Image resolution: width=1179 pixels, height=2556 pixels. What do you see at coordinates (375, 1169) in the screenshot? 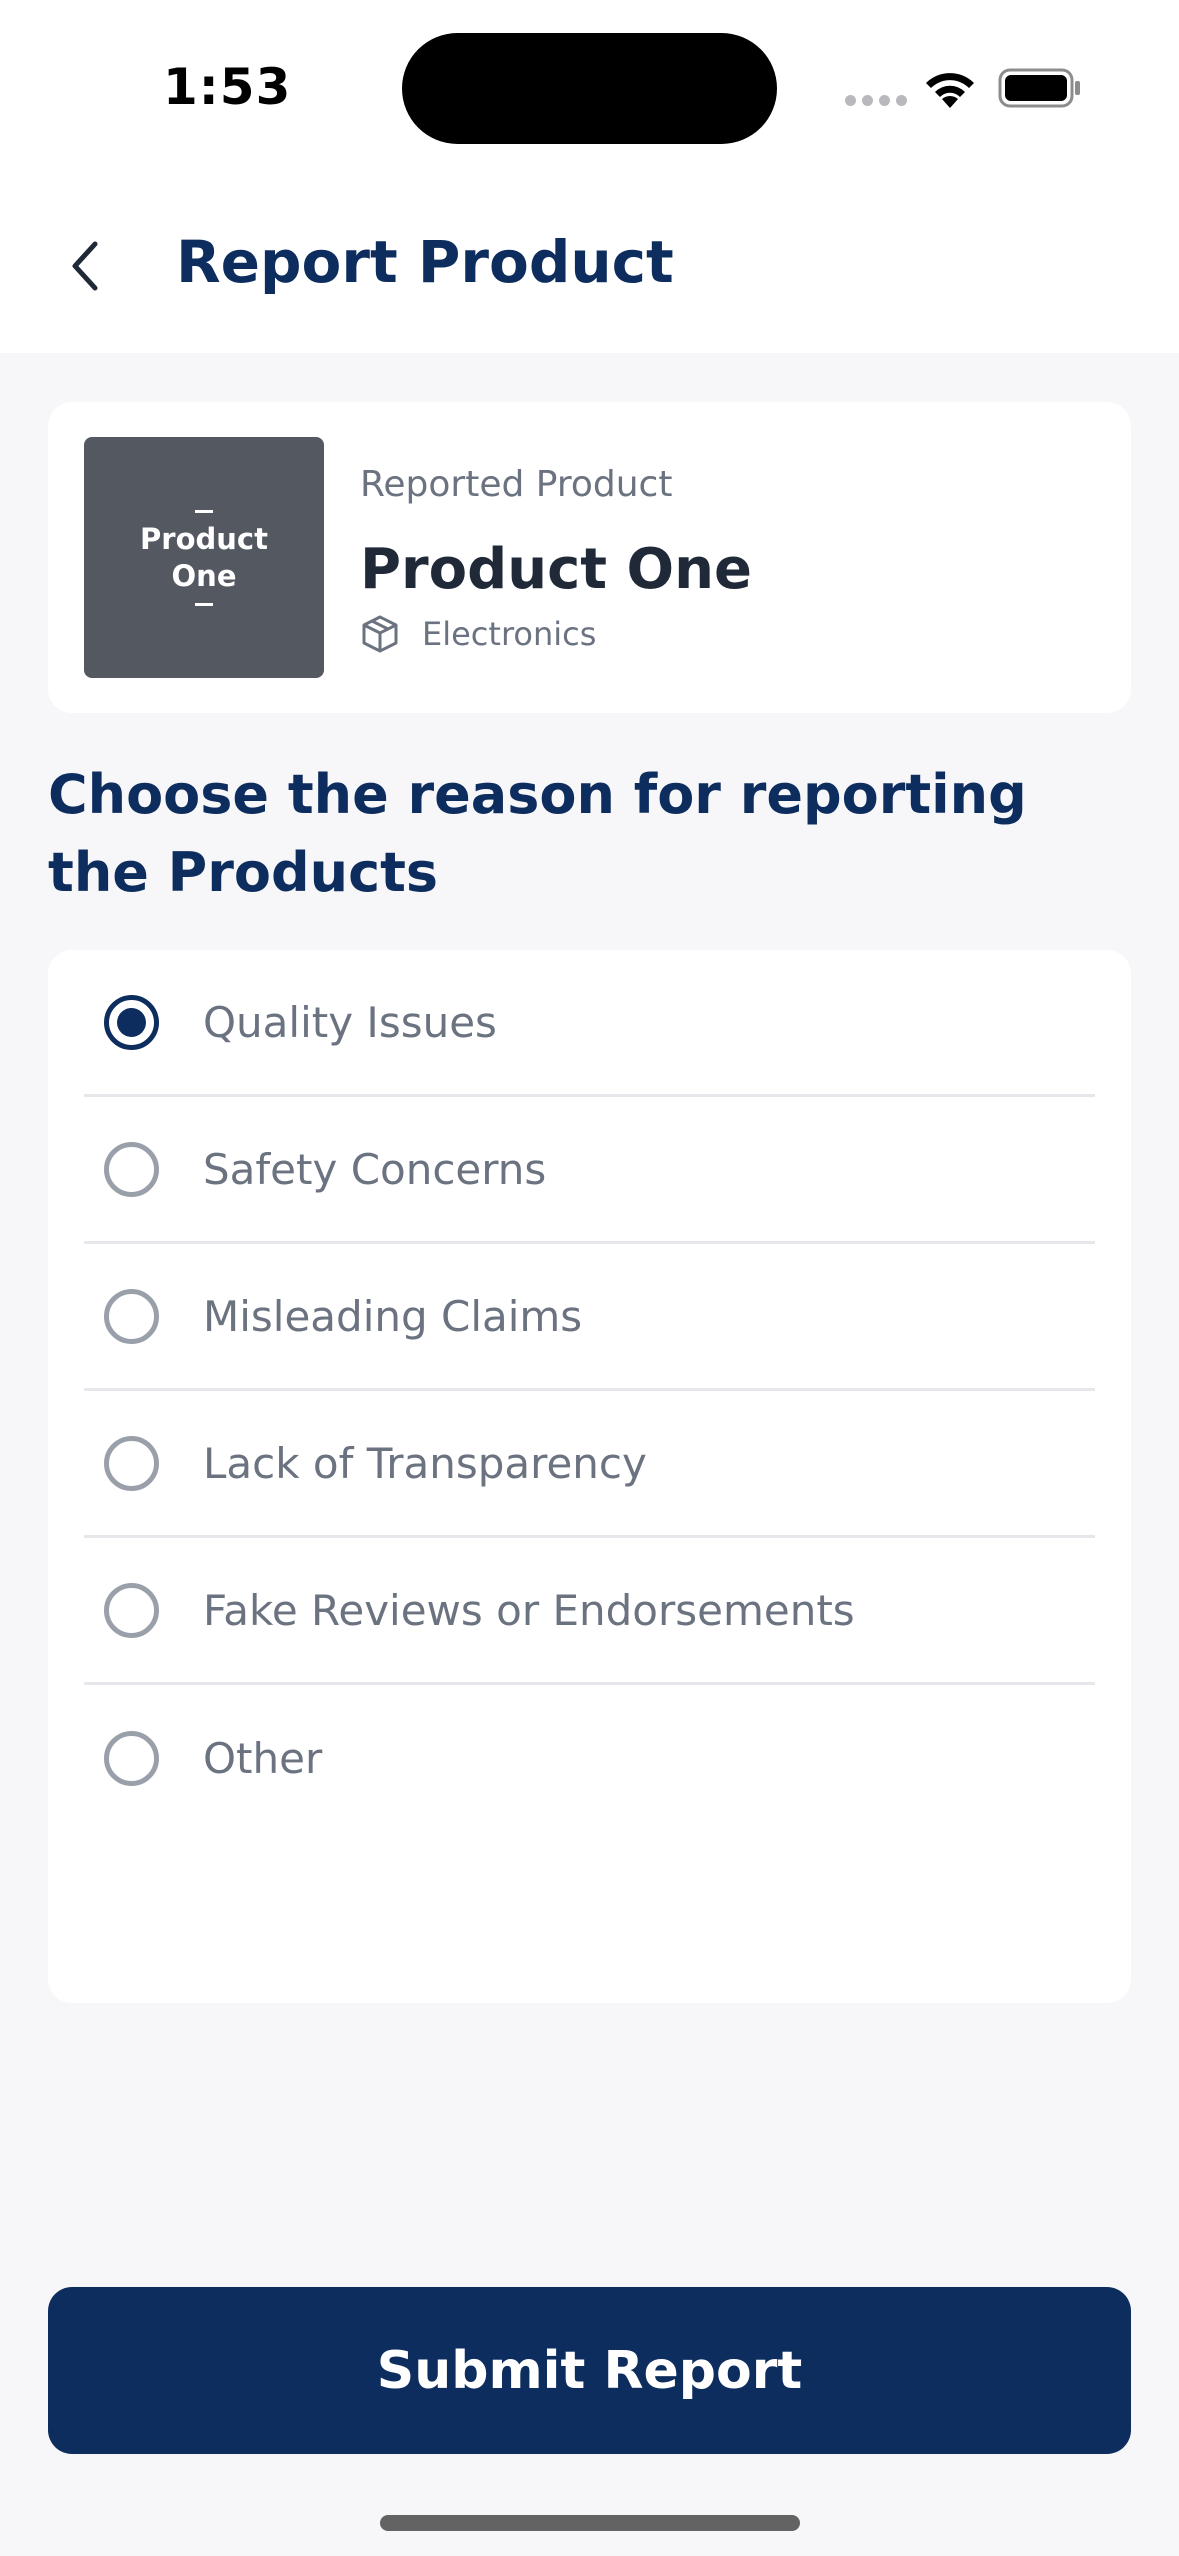
I see `reason-label: Safety Concerns` at bounding box center [375, 1169].